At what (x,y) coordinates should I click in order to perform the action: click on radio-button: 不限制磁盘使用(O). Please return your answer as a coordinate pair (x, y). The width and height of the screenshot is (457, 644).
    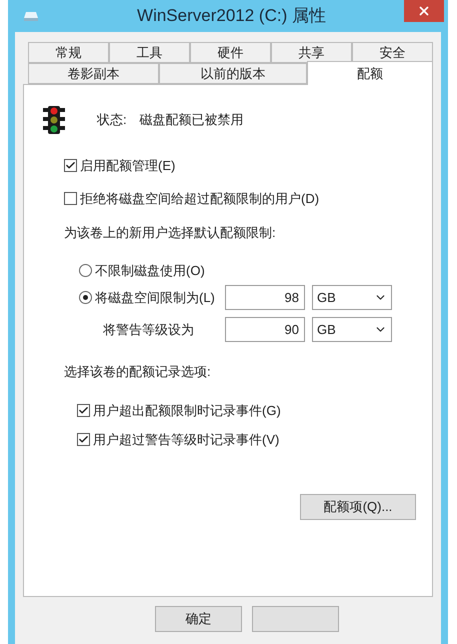
    Looking at the image, I should click on (235, 270).